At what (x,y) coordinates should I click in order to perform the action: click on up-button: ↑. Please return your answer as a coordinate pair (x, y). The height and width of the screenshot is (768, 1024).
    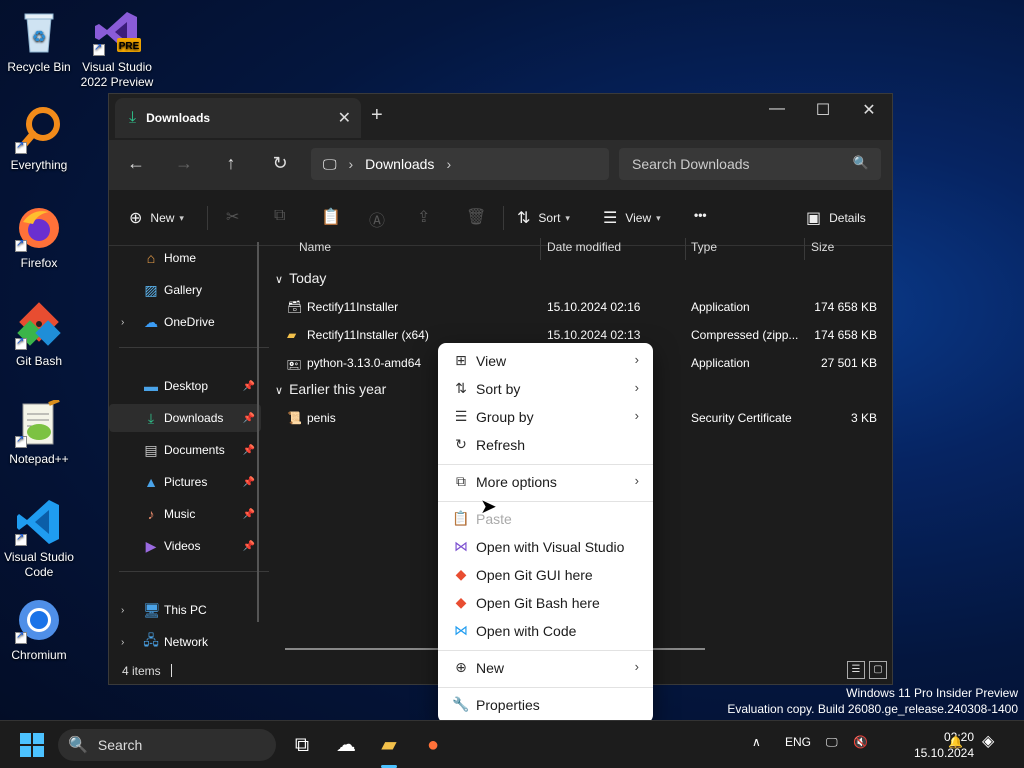
    Looking at the image, I should click on (231, 163).